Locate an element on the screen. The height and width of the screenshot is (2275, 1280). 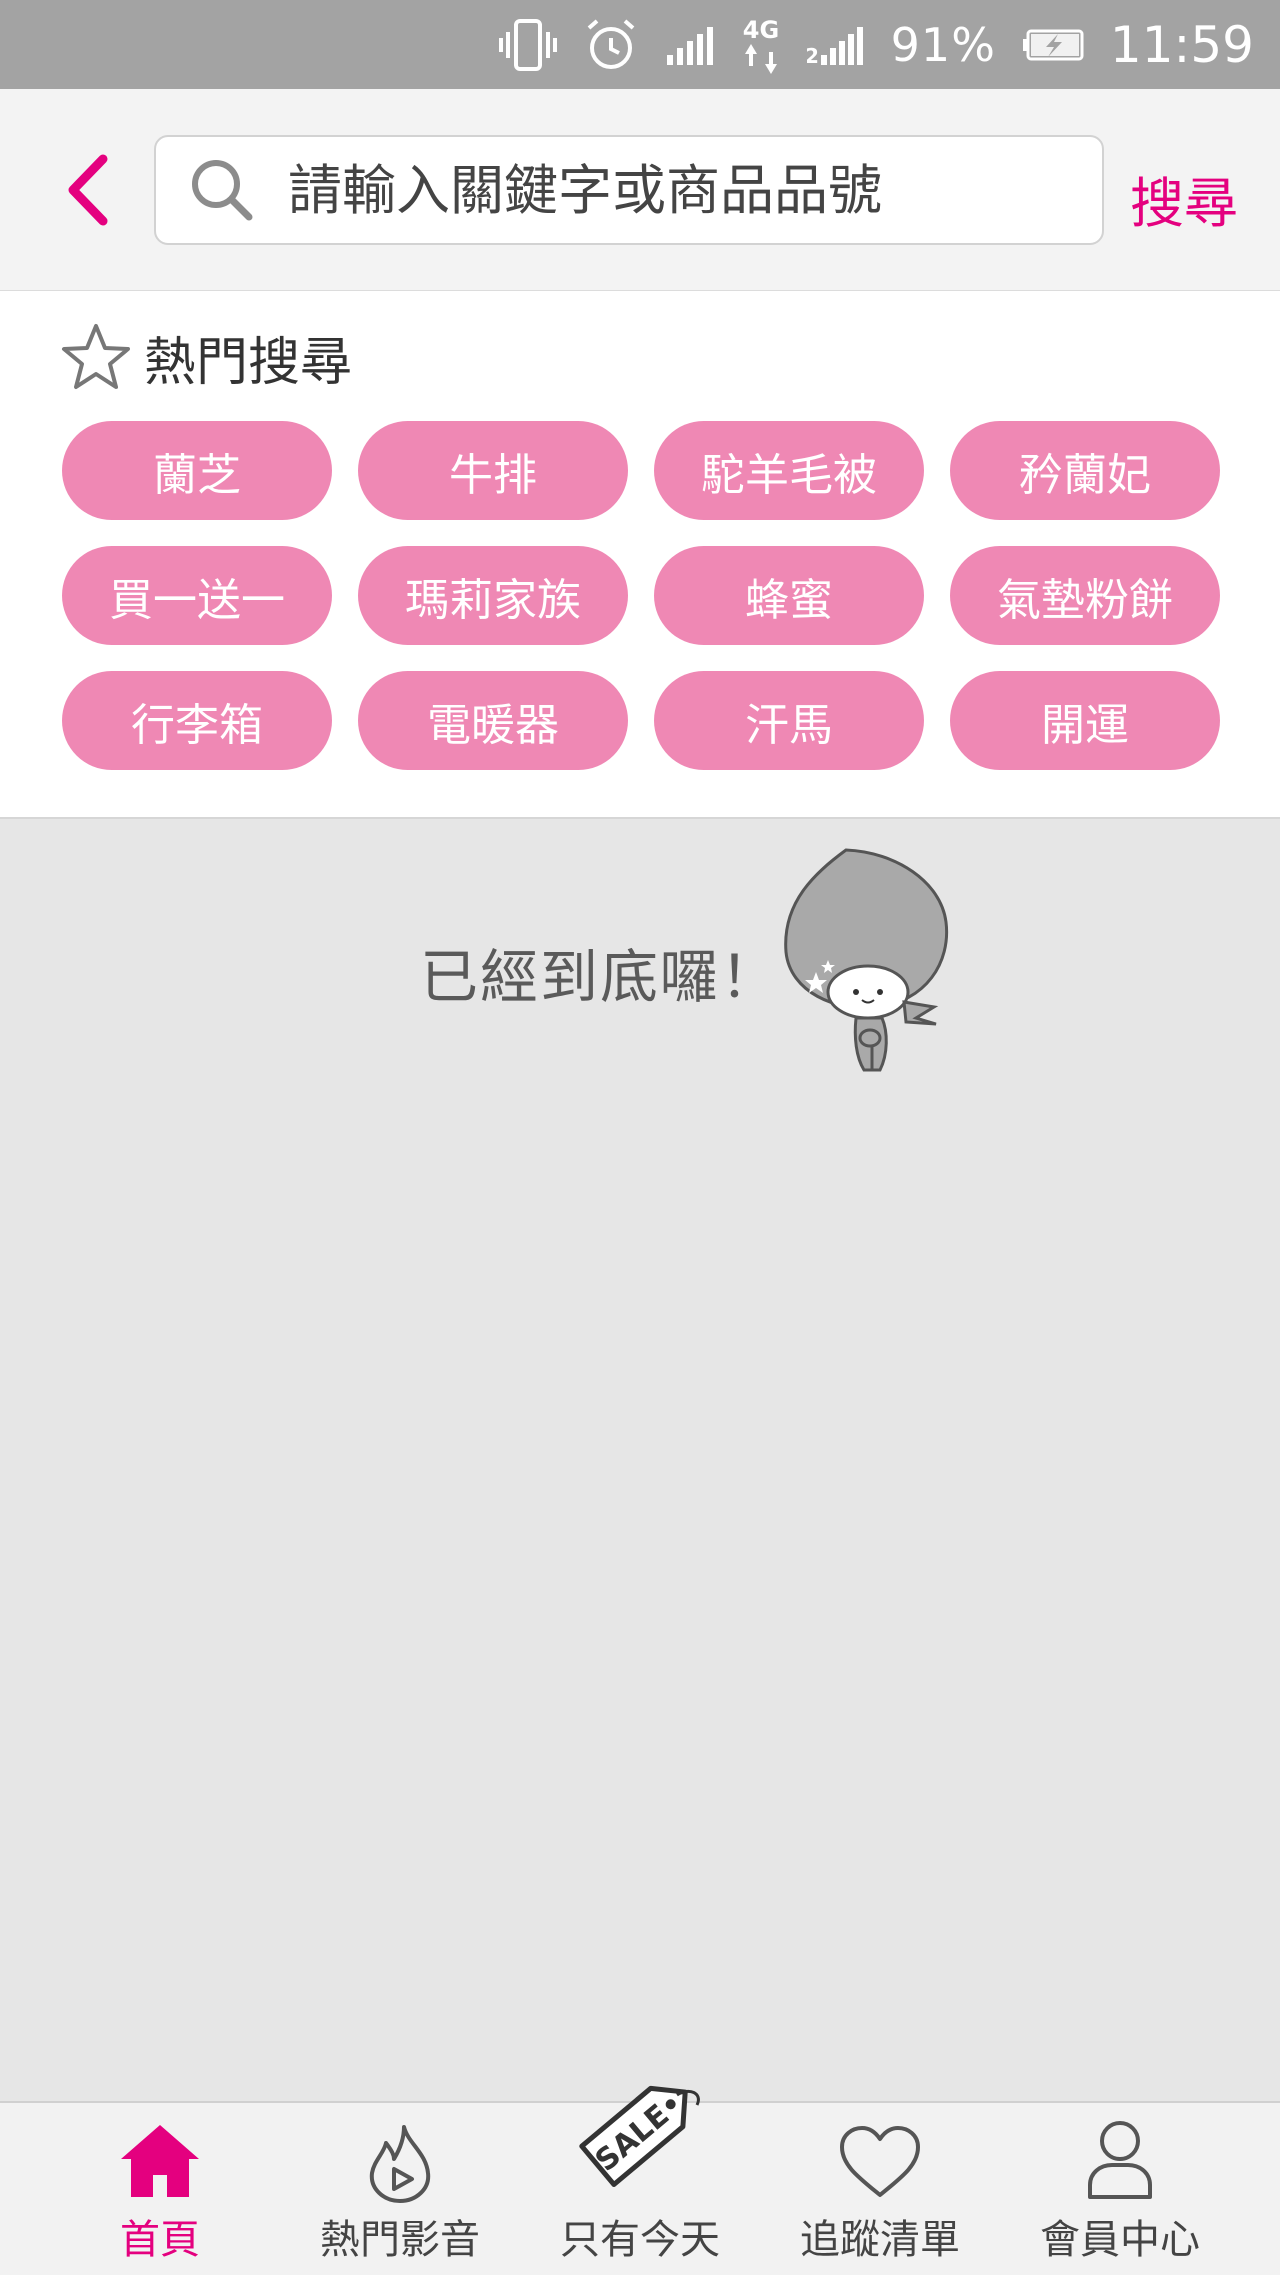
search-header: 搜尋 is located at coordinates (640, 190).